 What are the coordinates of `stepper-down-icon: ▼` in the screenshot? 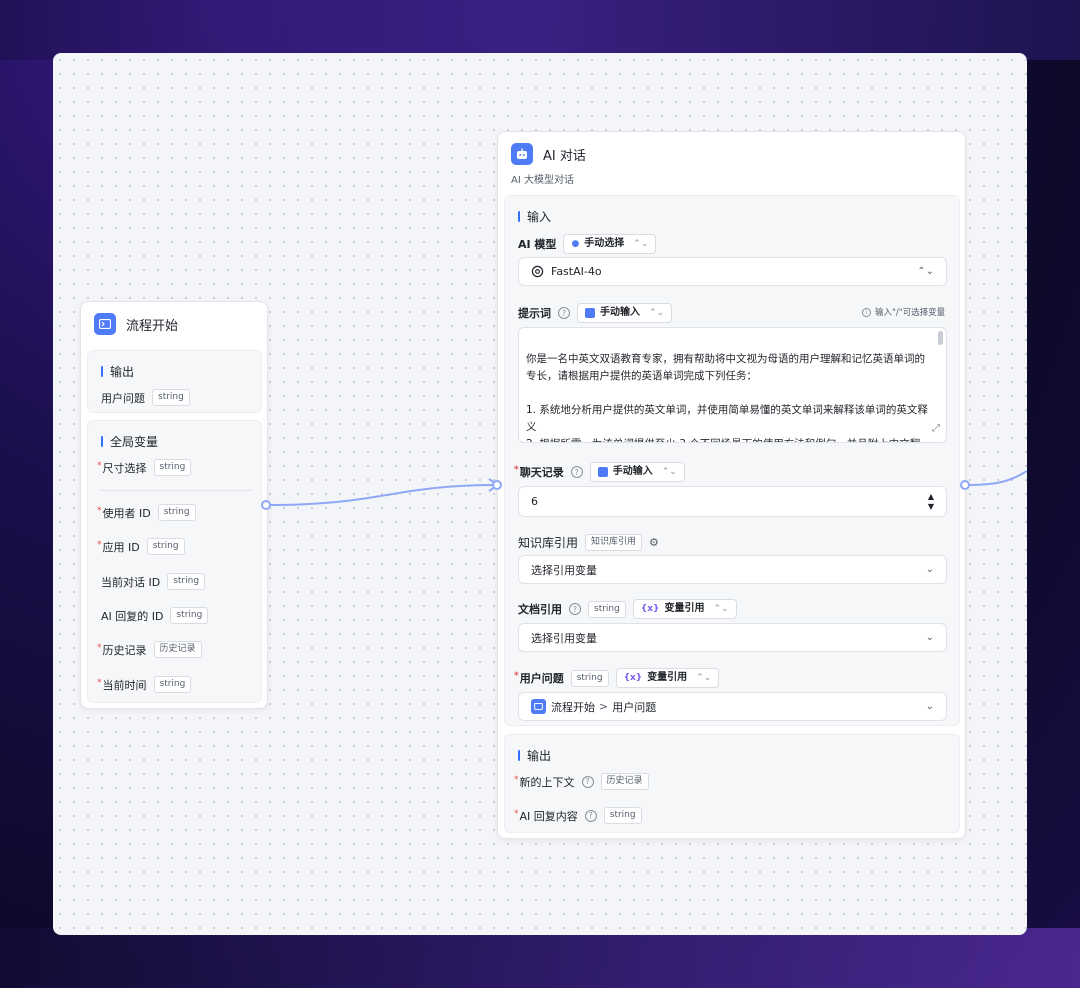 It's located at (931, 507).